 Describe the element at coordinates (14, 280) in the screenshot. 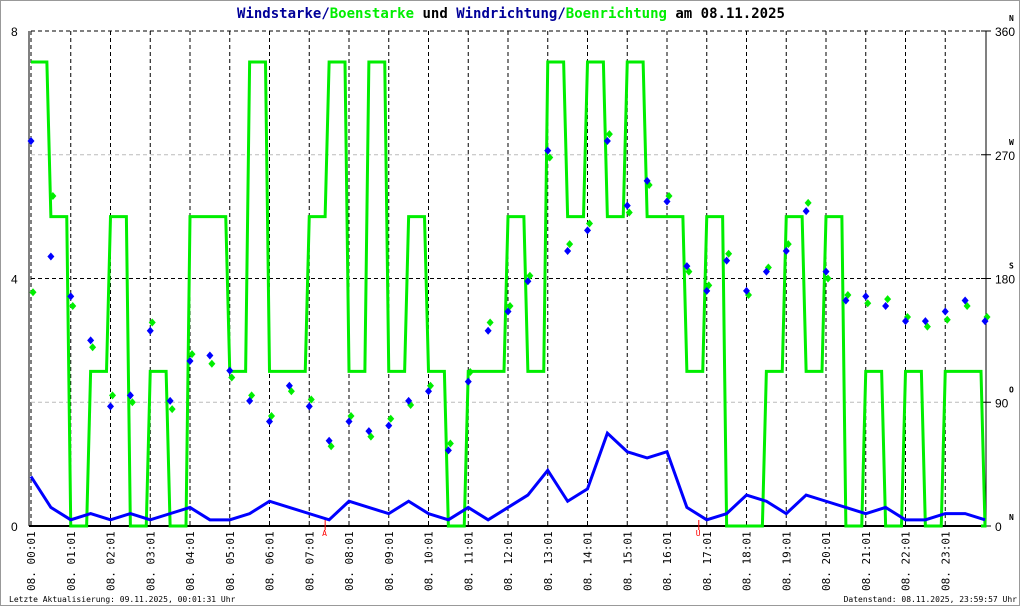

I see `left-tick-label: 4` at that location.